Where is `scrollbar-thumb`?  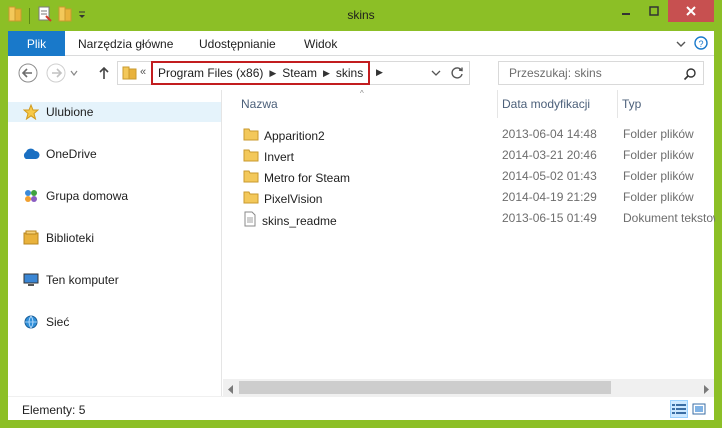 scrollbar-thumb is located at coordinates (425, 387).